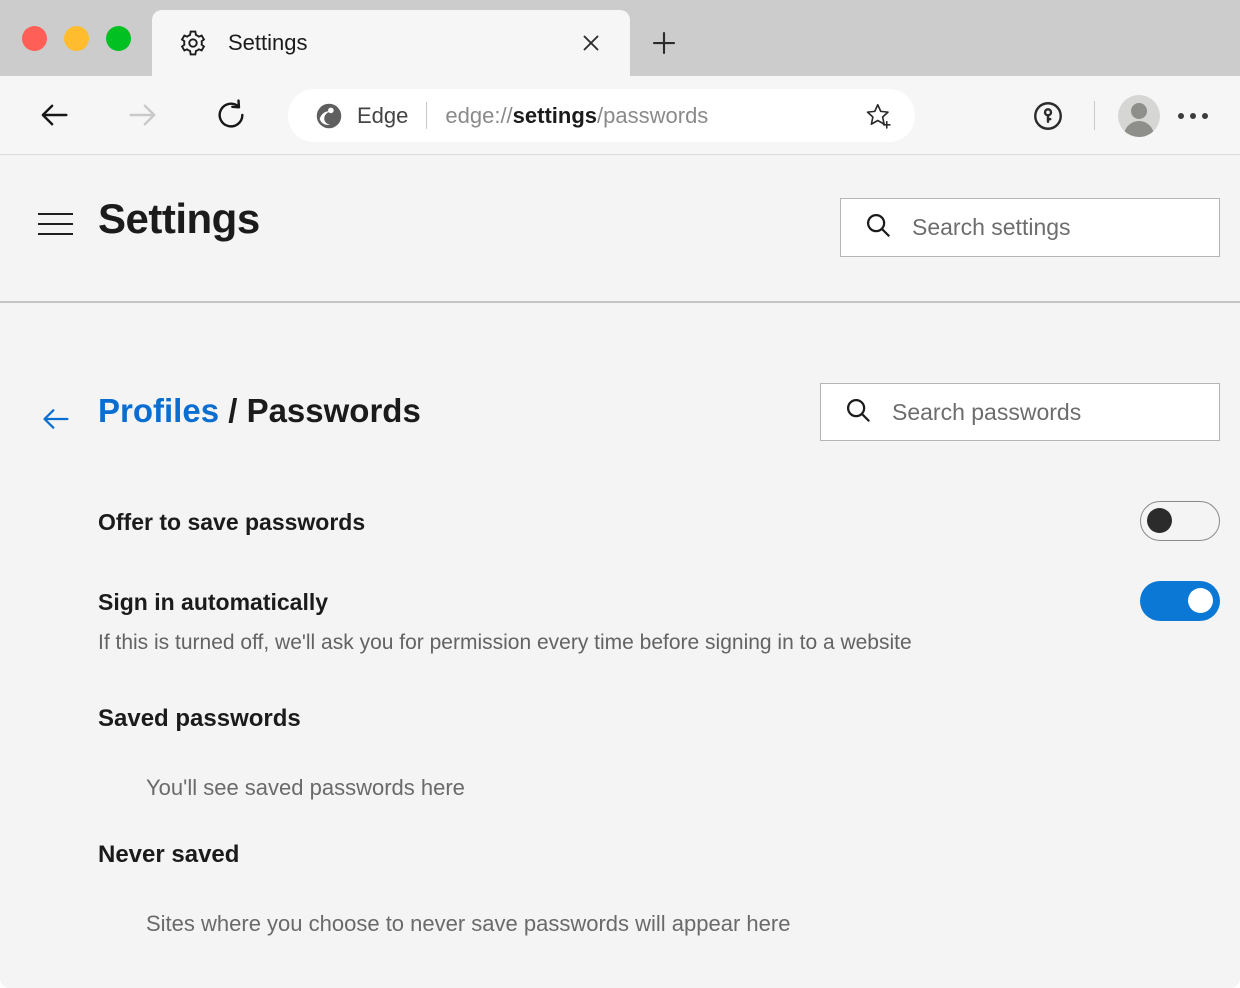 This screenshot has height=988, width=1240. Describe the element at coordinates (1048, 116) in the screenshot. I see `key-circle-icon` at that location.